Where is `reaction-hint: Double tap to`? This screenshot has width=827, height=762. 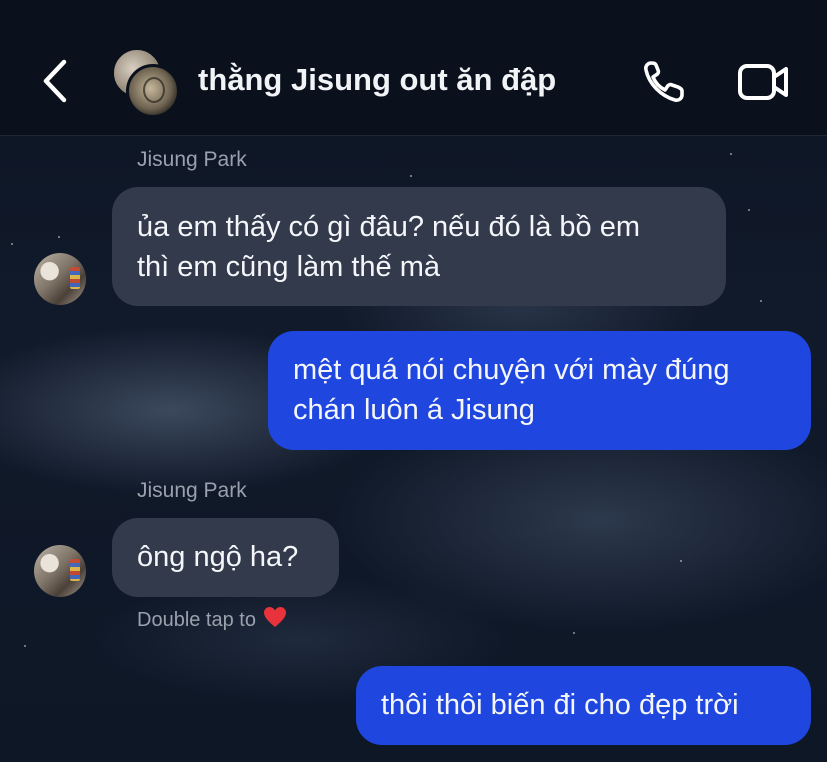 reaction-hint: Double tap to is located at coordinates (212, 618).